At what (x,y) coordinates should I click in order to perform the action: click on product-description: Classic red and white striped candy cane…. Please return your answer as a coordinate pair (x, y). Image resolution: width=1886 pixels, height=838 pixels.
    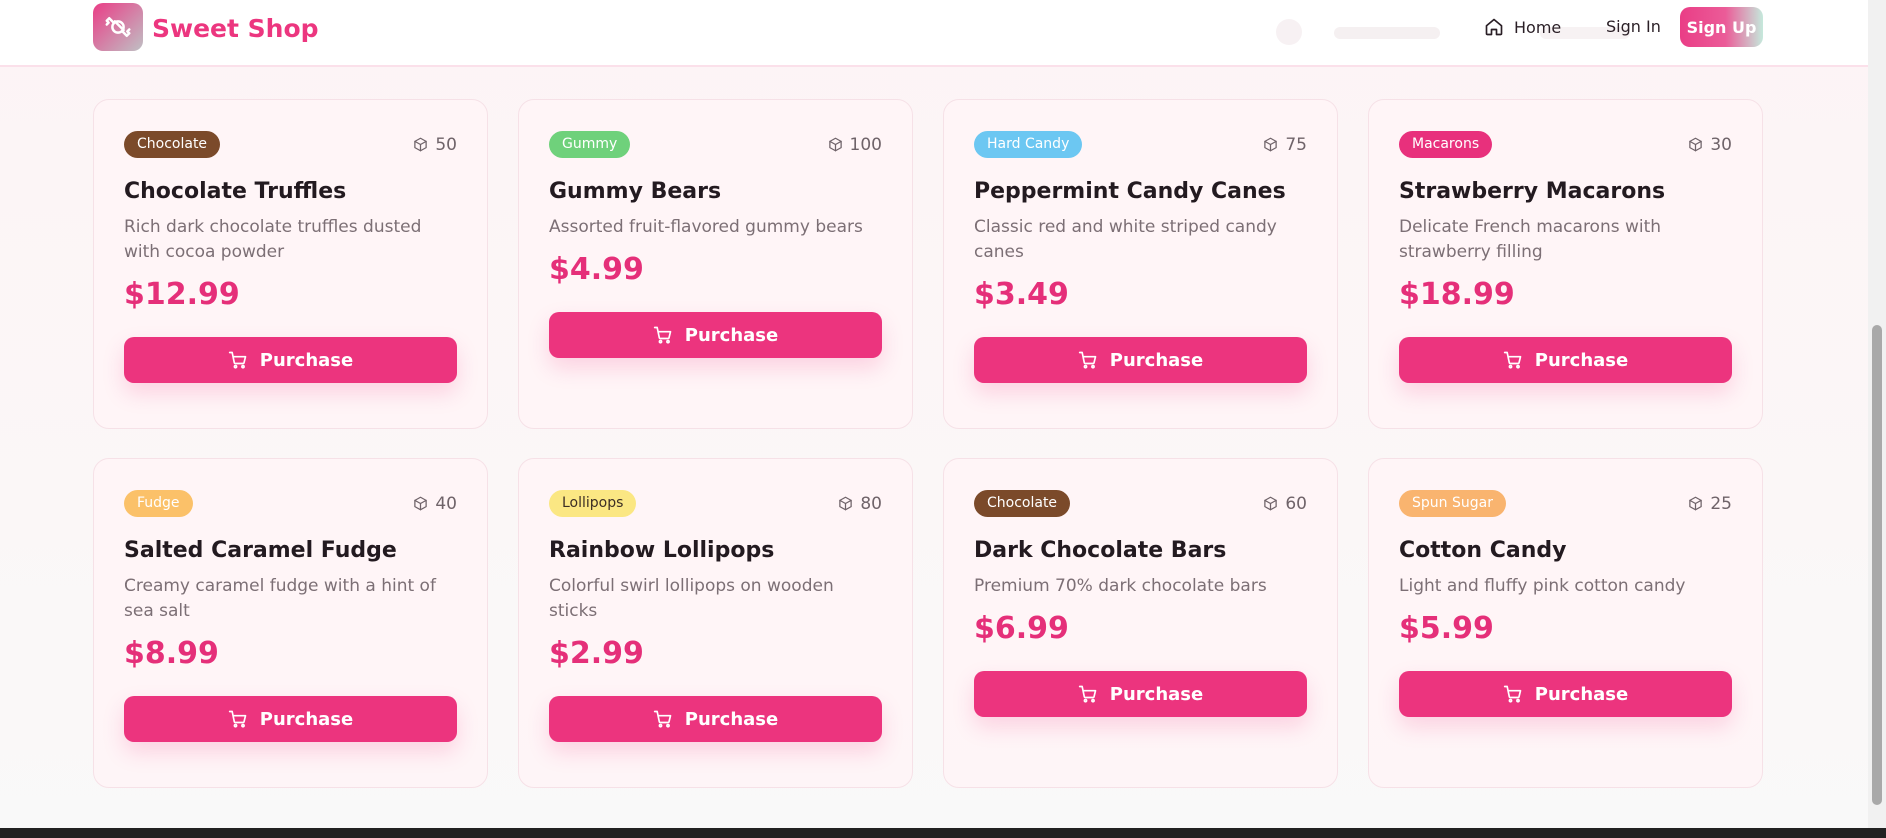
    Looking at the image, I should click on (1125, 239).